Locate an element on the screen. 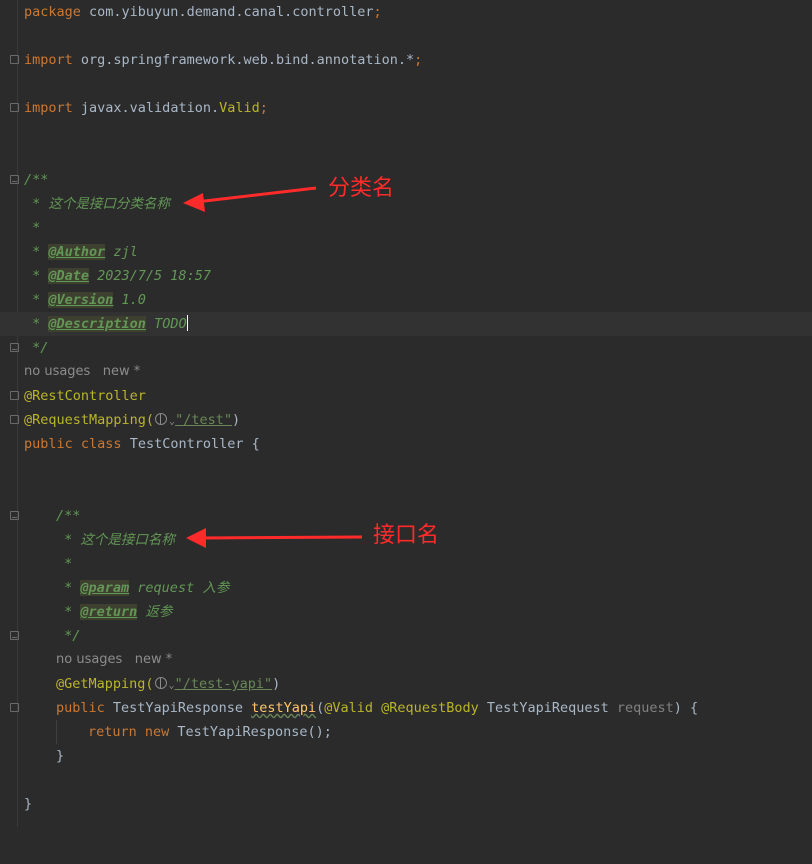  return-tag: @return is located at coordinates (109, 612).